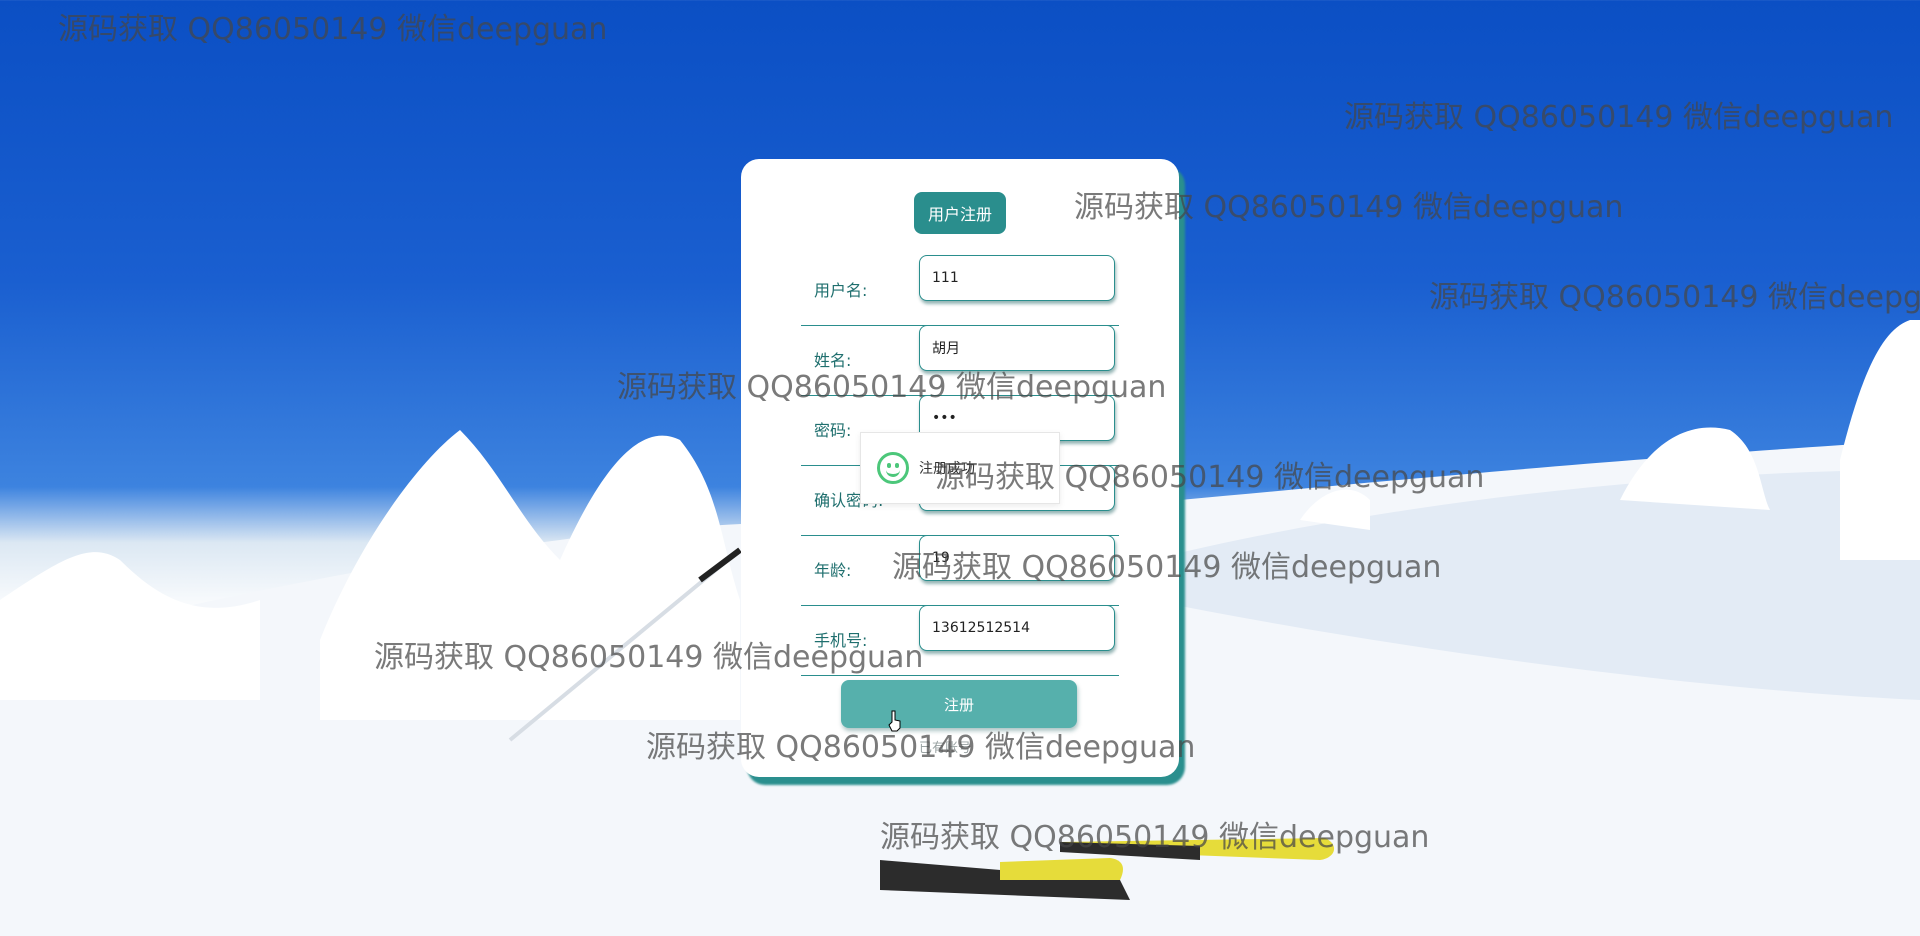  What do you see at coordinates (947, 469) in the screenshot?
I see `toast-message: 注册成功` at bounding box center [947, 469].